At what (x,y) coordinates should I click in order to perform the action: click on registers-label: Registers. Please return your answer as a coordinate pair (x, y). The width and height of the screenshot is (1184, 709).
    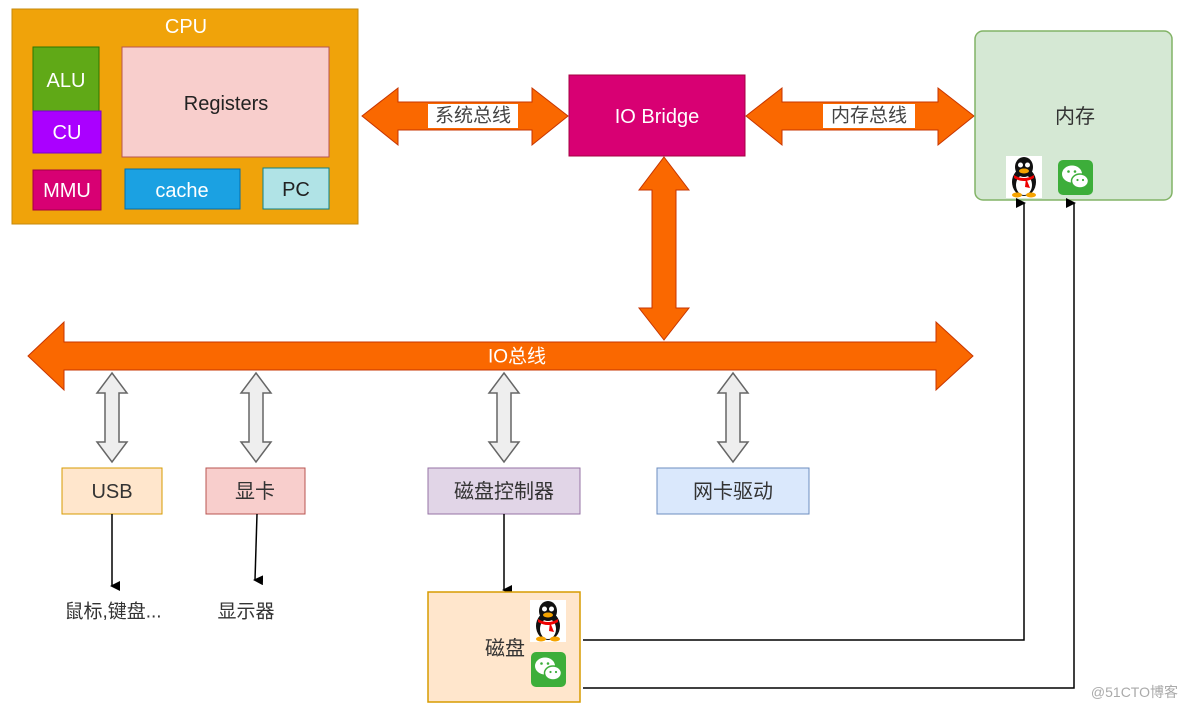
    Looking at the image, I should click on (226, 104).